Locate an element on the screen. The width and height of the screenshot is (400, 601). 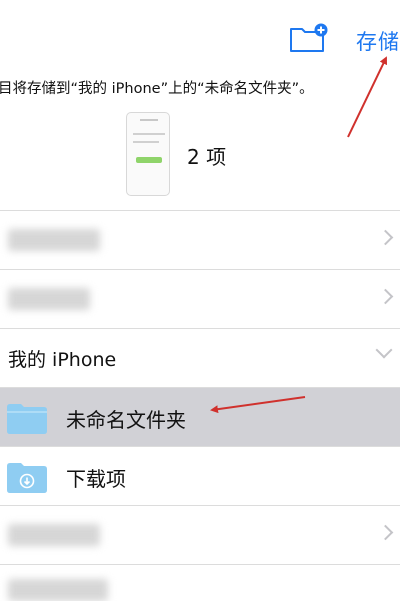
location-row-my-iphone: 我的 iPhone is located at coordinates (200, 358).